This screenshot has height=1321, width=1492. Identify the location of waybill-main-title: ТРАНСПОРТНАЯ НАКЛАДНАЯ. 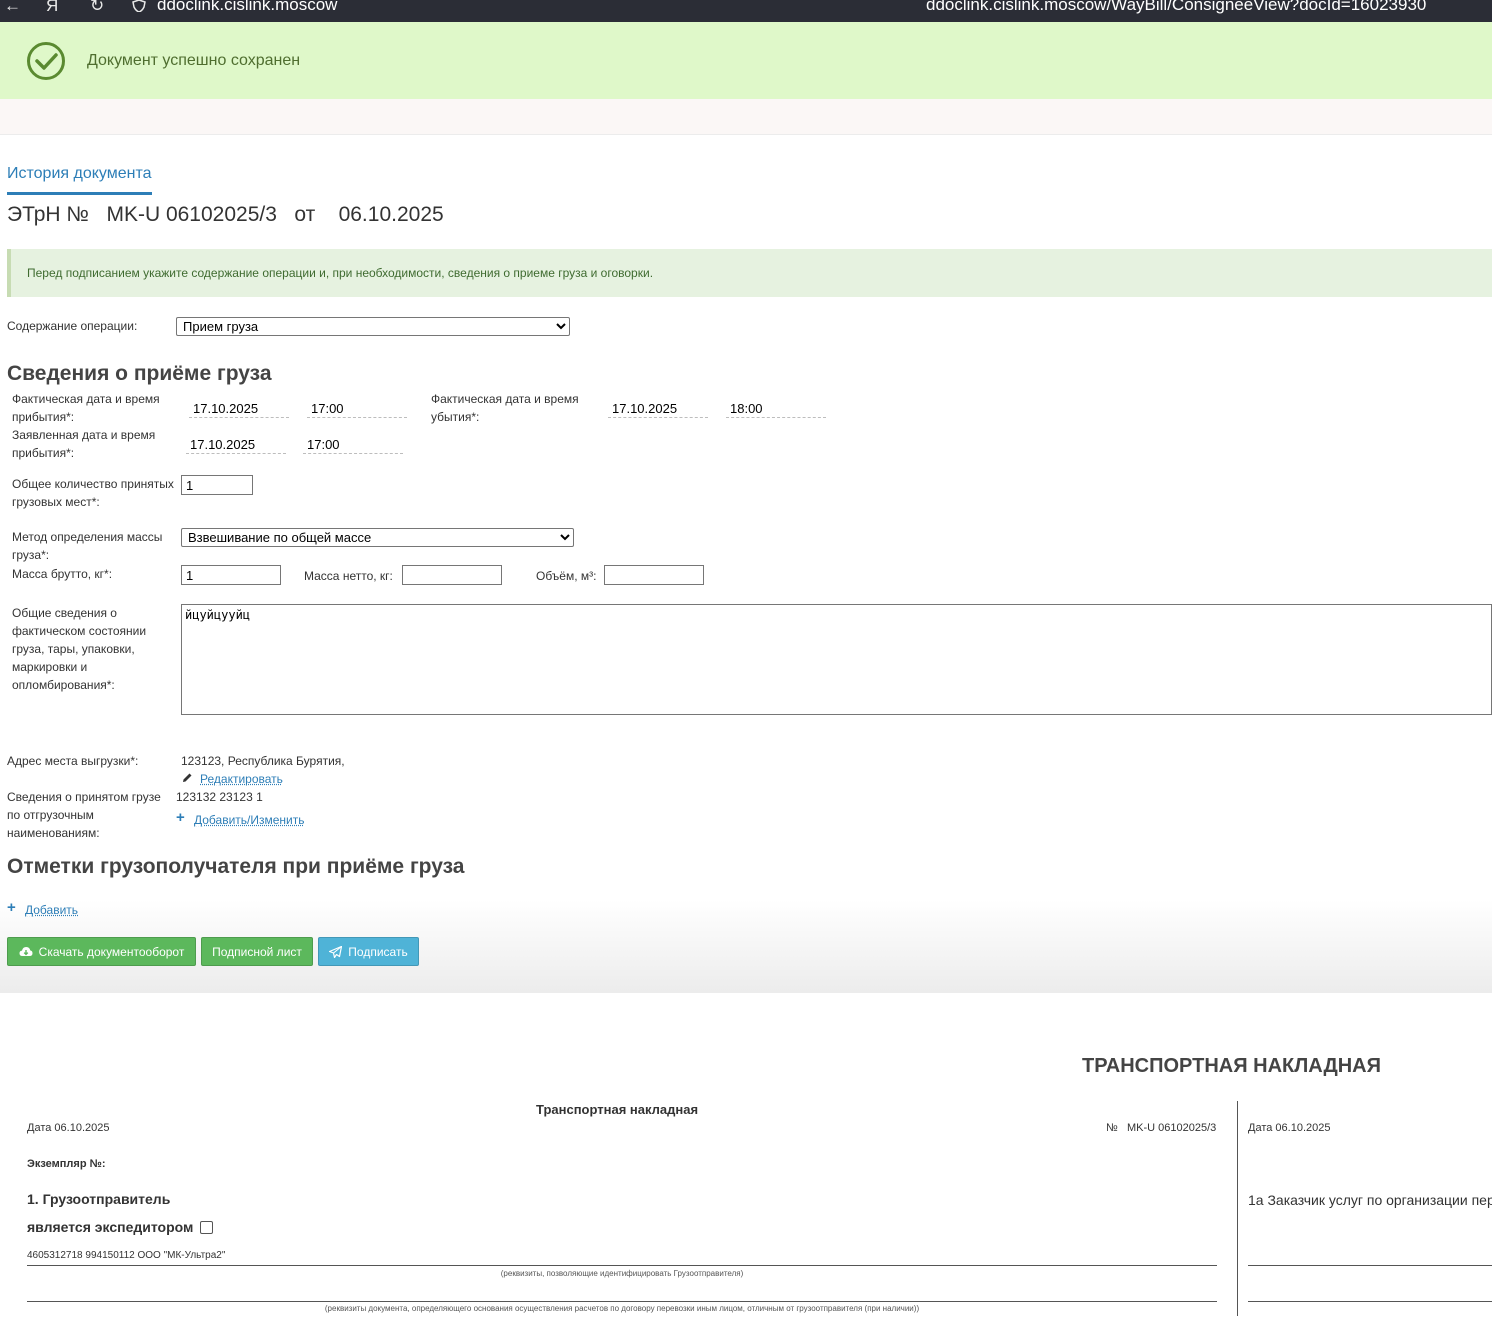
(1231, 1066).